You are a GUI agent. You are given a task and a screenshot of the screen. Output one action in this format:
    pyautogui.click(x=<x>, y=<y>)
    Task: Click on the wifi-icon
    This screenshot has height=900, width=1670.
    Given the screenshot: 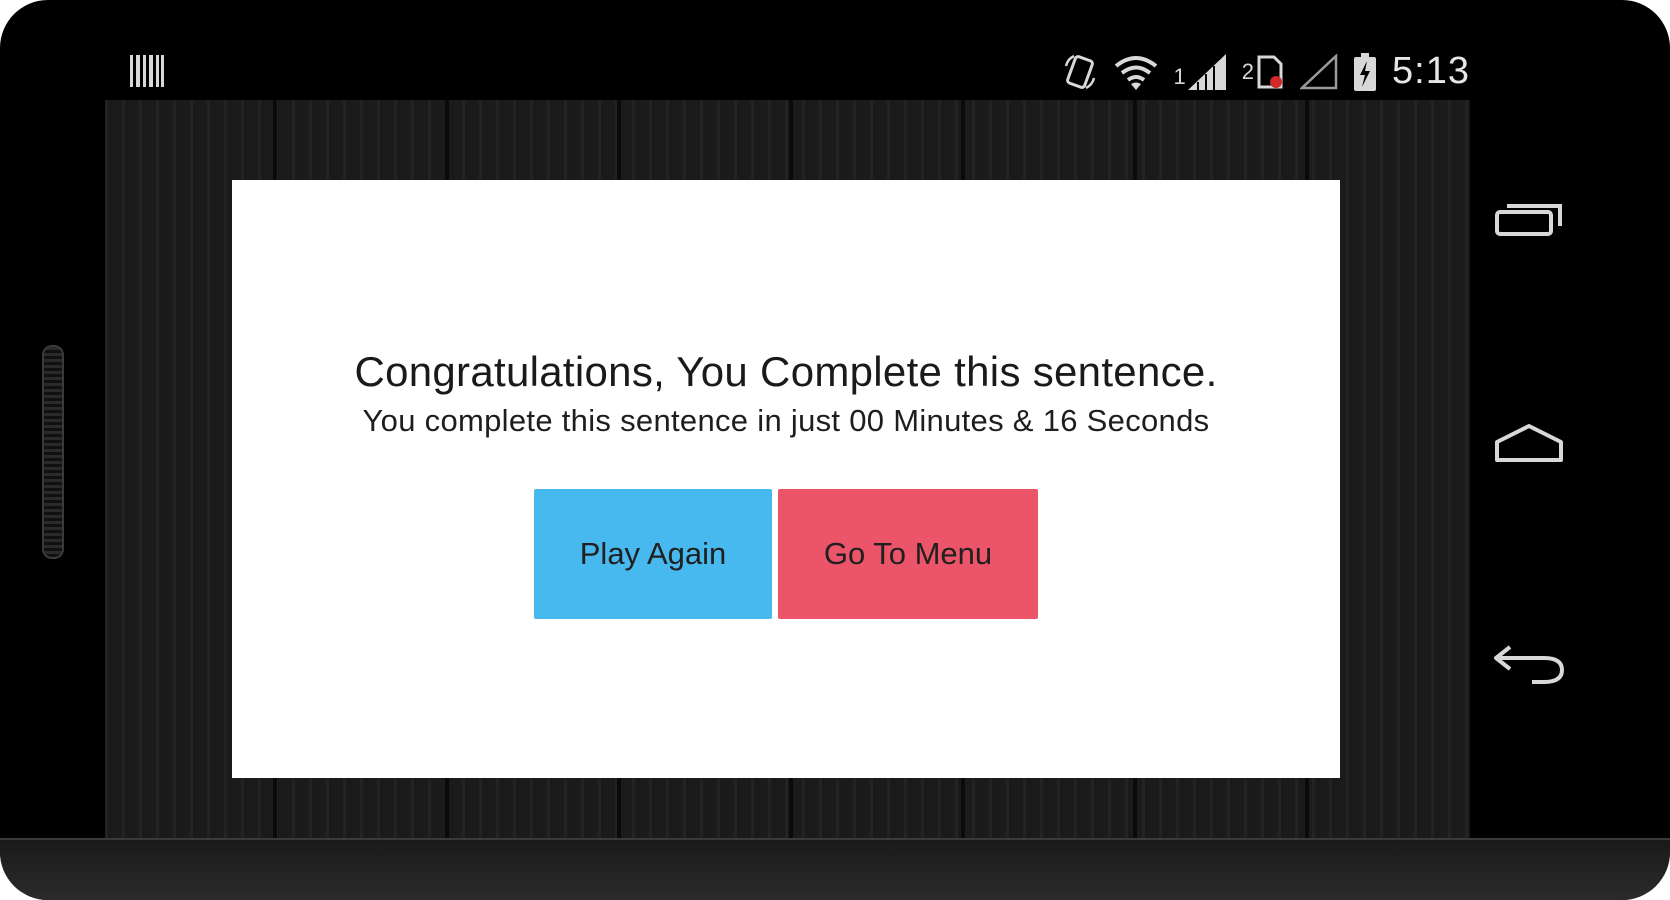 What is the action you would take?
    pyautogui.click(x=1136, y=72)
    